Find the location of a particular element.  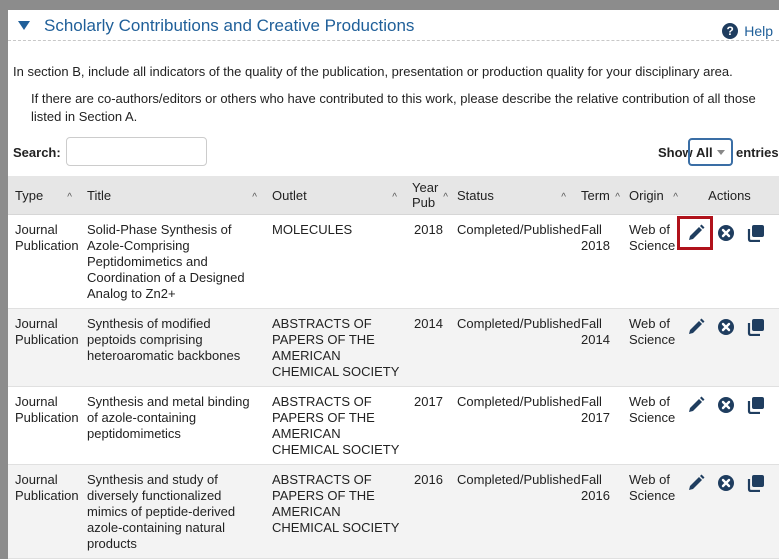

entries-label: entries is located at coordinates (757, 152).